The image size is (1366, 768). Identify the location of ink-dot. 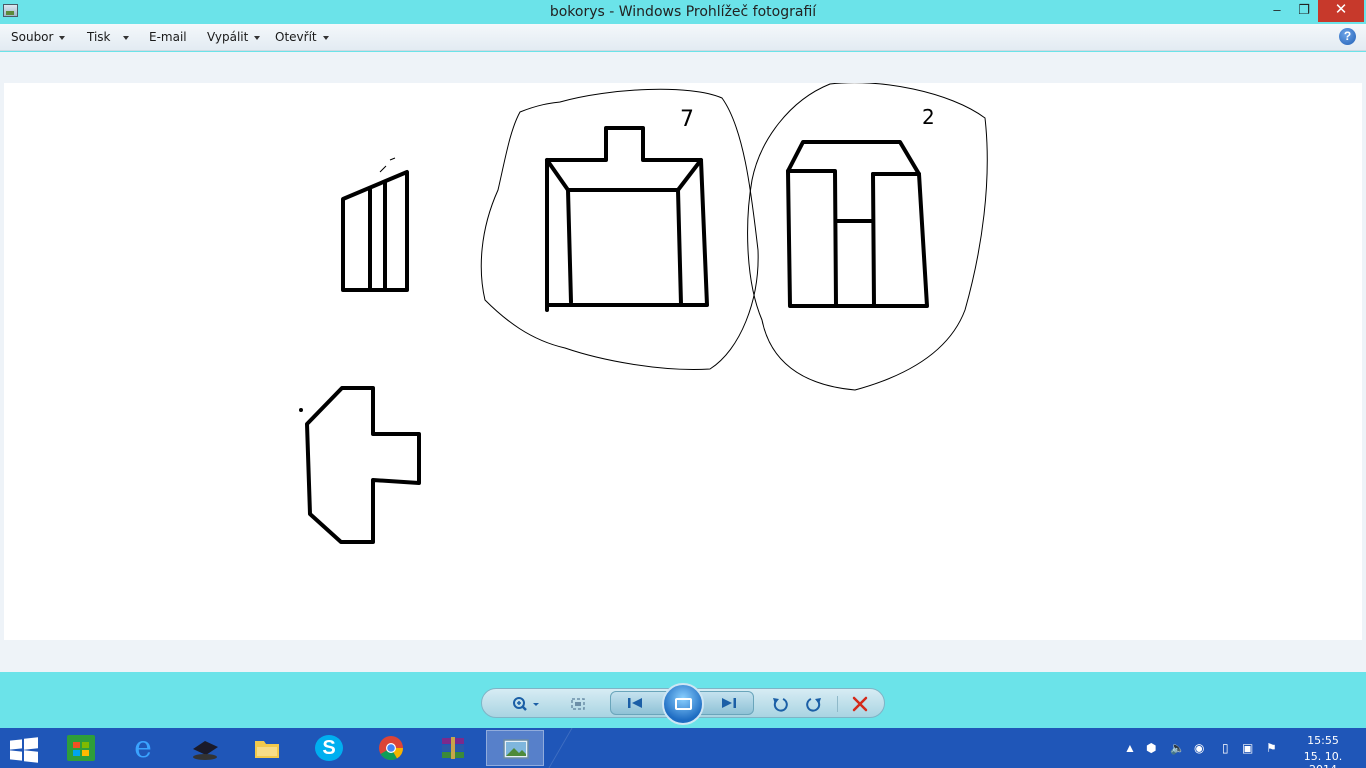
(301, 410).